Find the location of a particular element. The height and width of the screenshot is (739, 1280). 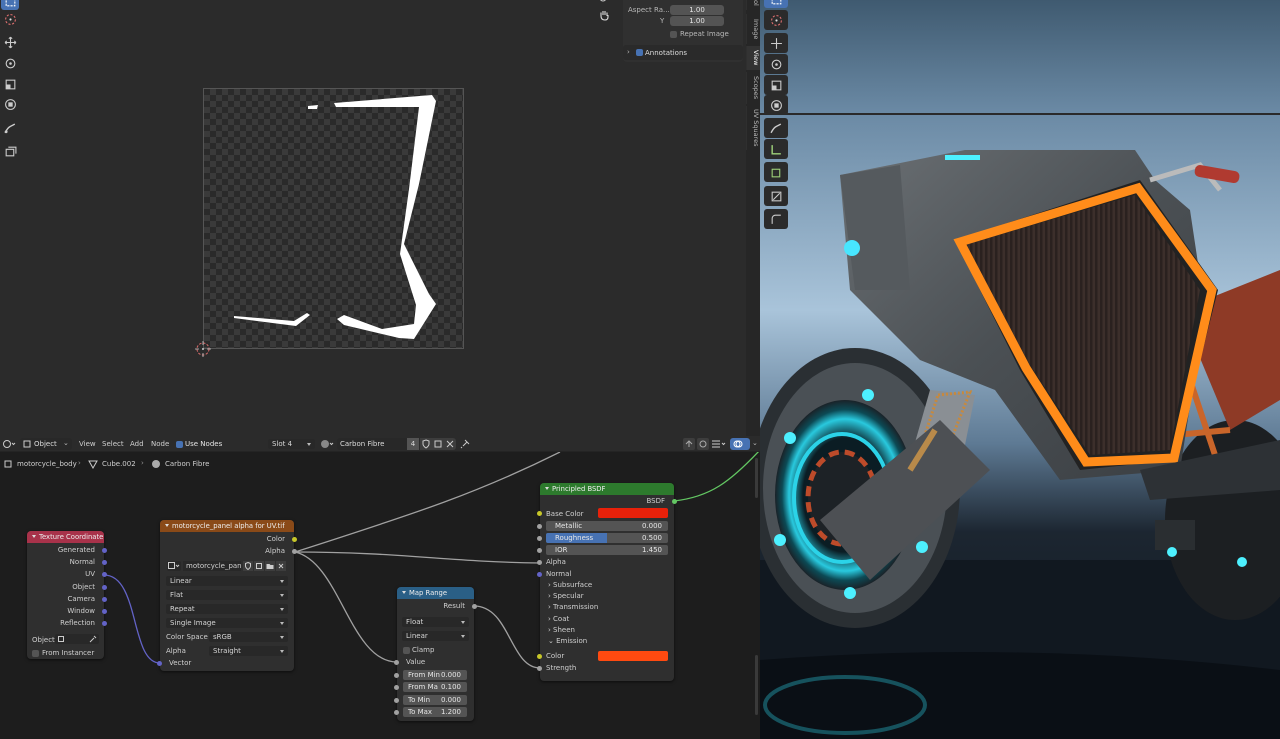

uv-image-canvas is located at coordinates (333, 218).